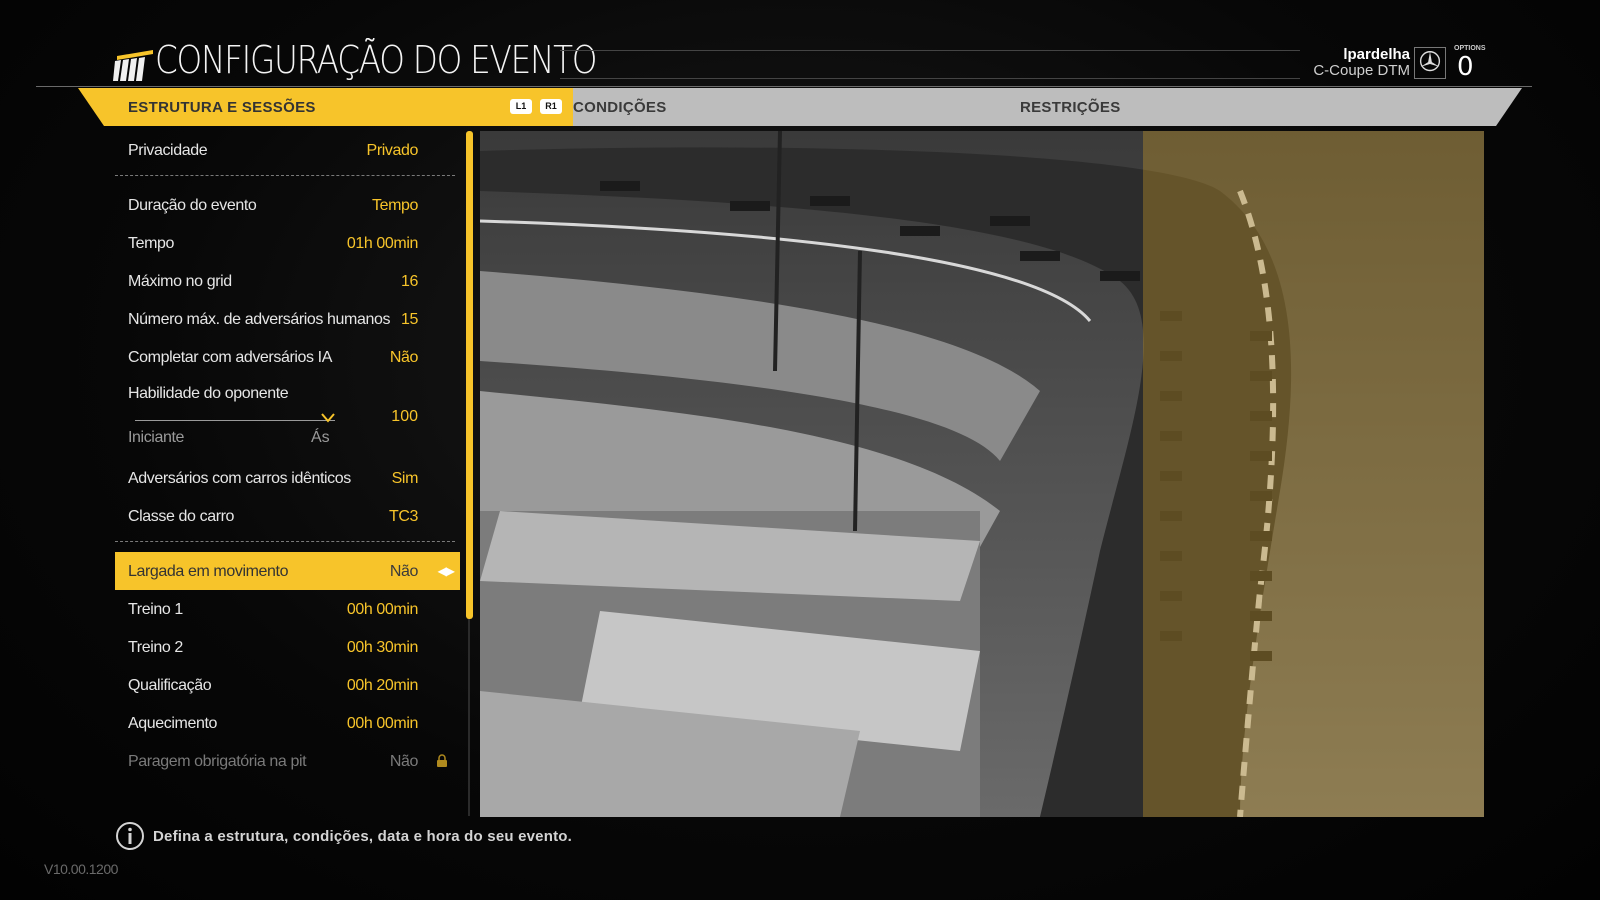 The image size is (1600, 900). Describe the element at coordinates (930, 78) in the screenshot. I see `header-line-bottom` at that location.